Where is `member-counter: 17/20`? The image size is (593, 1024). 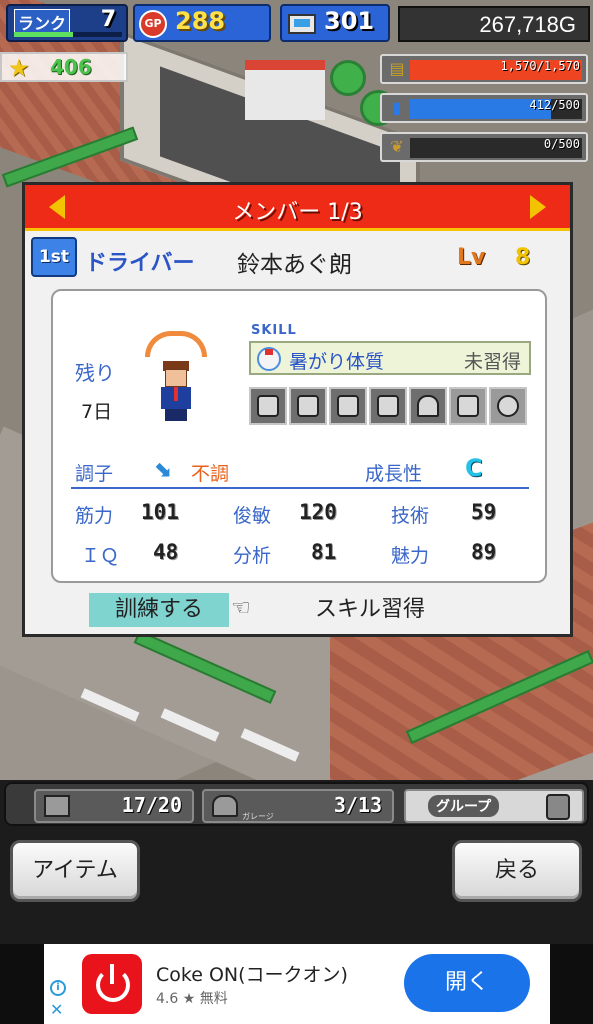
member-counter: 17/20 is located at coordinates (114, 806).